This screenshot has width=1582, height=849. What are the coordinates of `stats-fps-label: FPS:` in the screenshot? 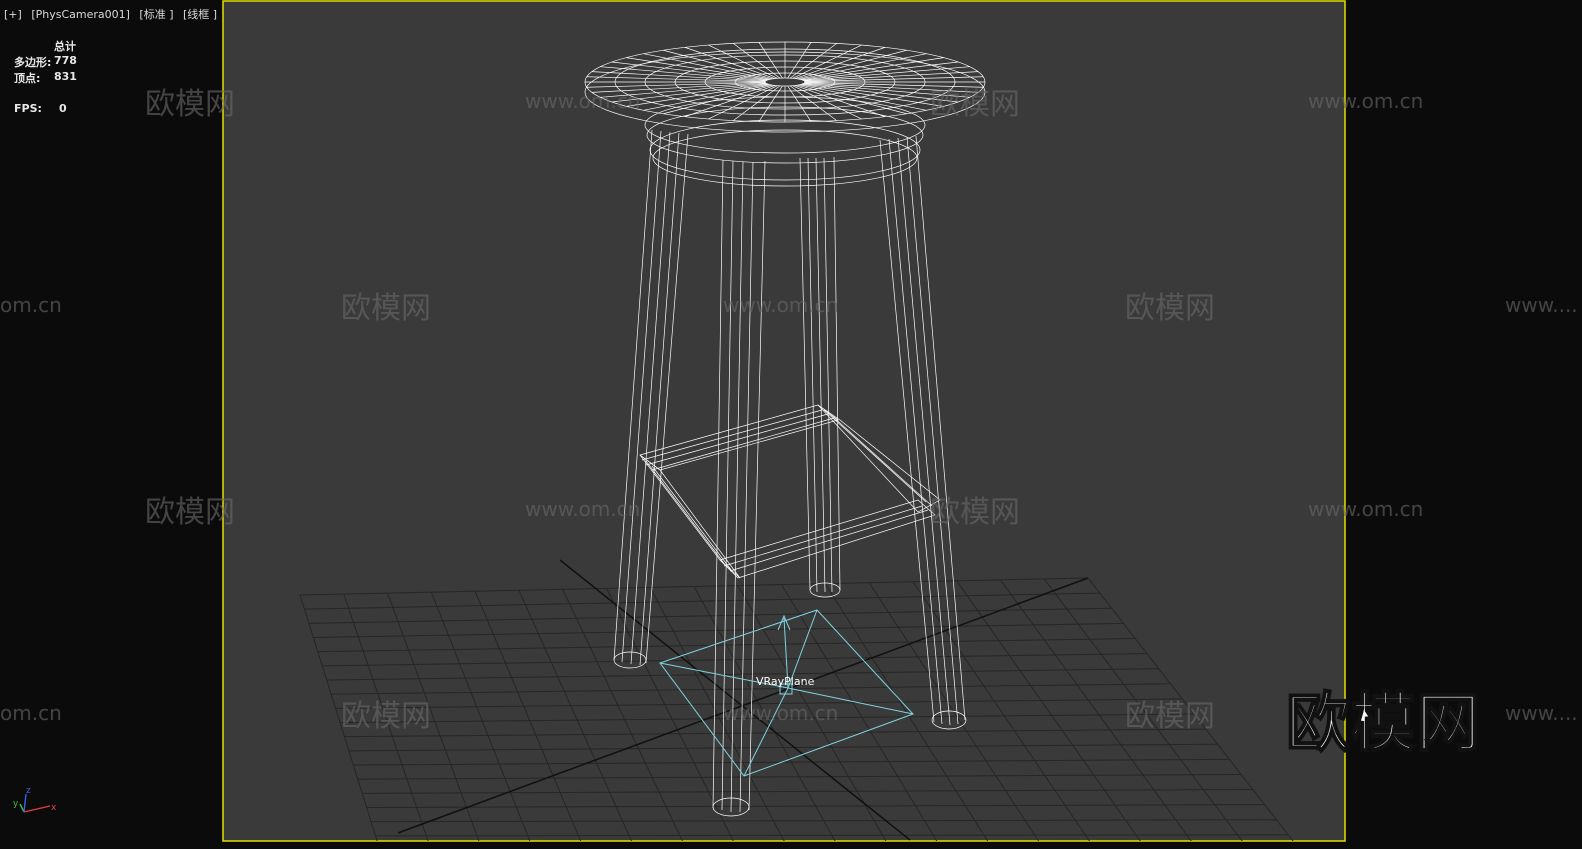 It's located at (28, 108).